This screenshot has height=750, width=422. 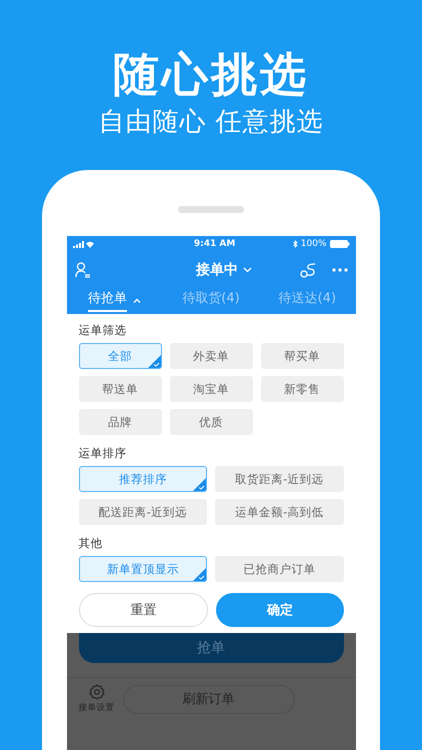 I want to click on filter-option: 帮送单, so click(x=120, y=389).